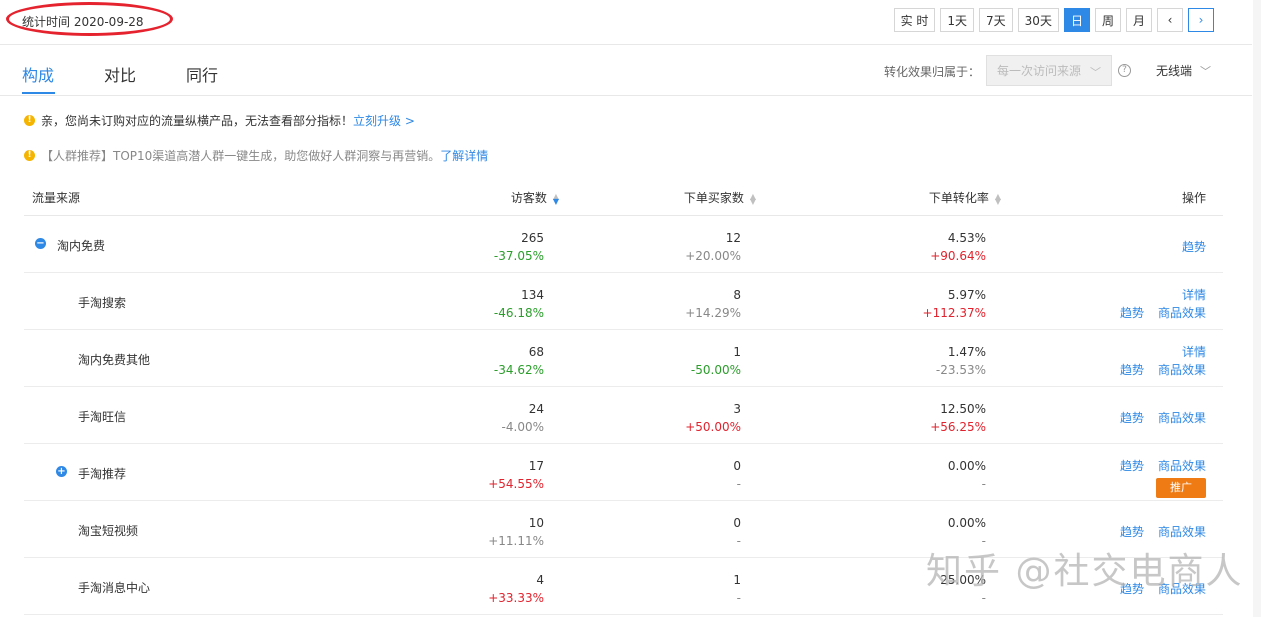  Describe the element at coordinates (38, 74) in the screenshot. I see `tab-composition: 构成` at that location.